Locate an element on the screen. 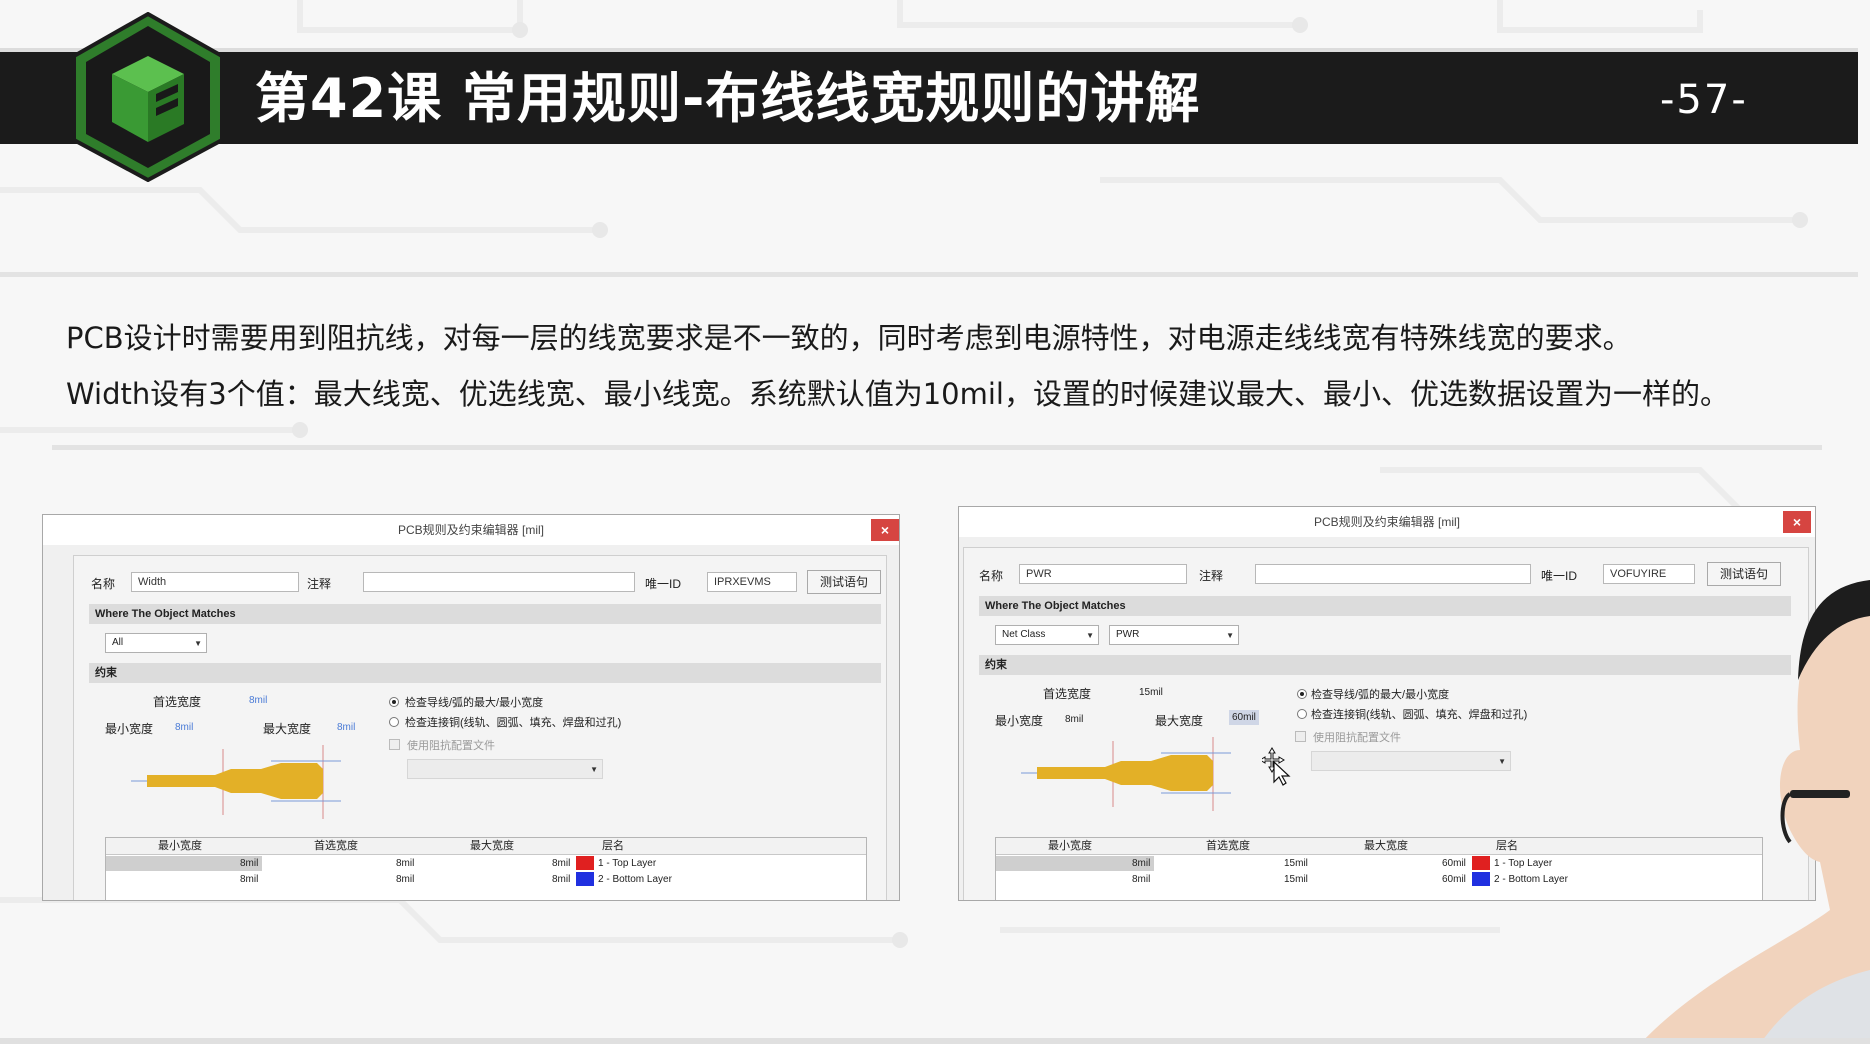 Image resolution: width=1870 pixels, height=1044 pixels. table-header: 最小宽度 首选宽度 最大宽度 层名 is located at coordinates (486, 846).